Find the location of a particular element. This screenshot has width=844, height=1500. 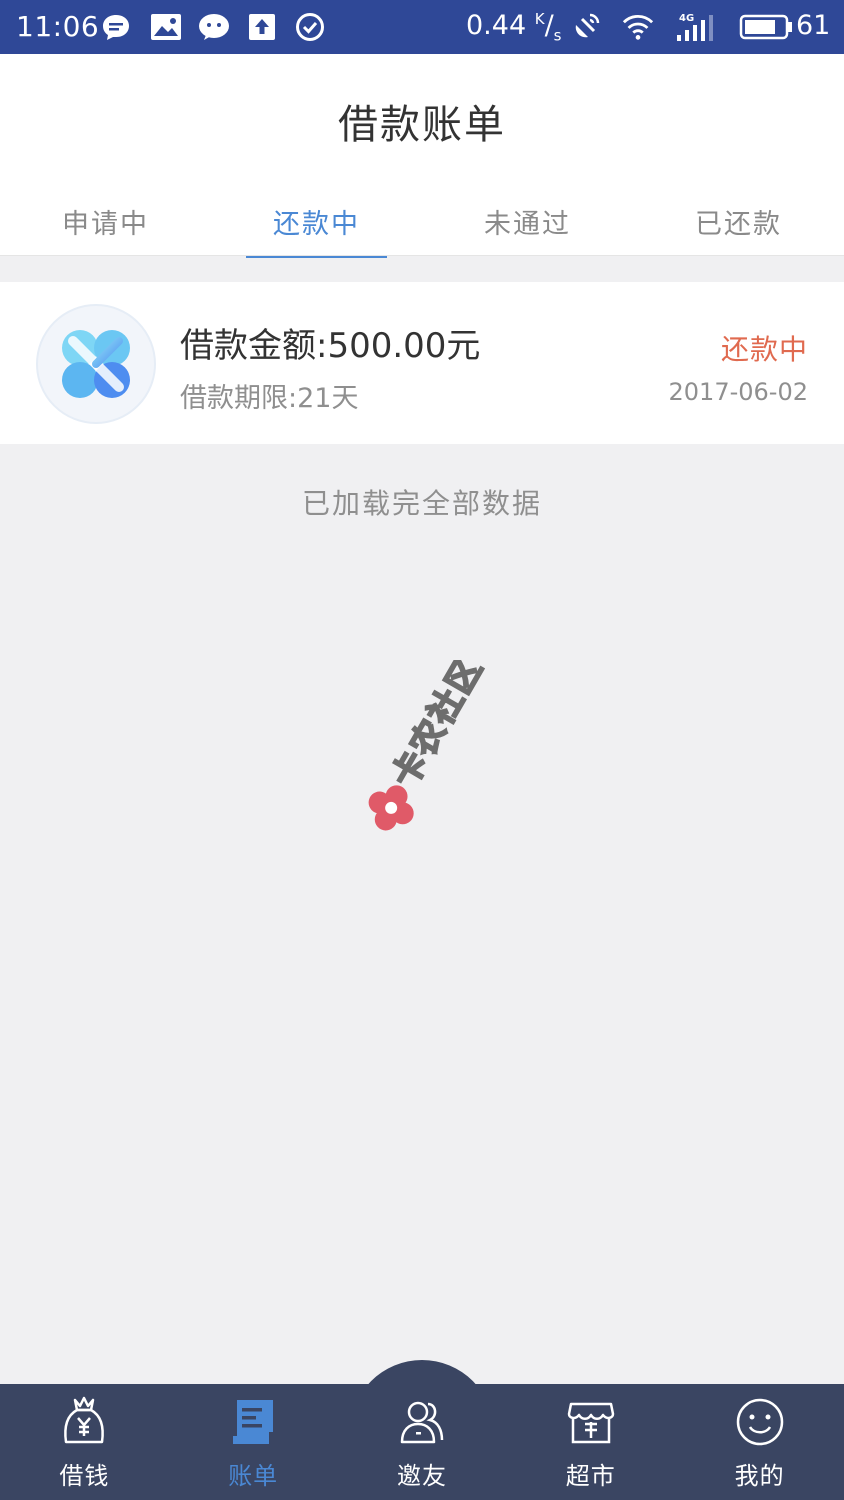

watermark-logo: 卡农社区 is located at coordinates (432, 749).